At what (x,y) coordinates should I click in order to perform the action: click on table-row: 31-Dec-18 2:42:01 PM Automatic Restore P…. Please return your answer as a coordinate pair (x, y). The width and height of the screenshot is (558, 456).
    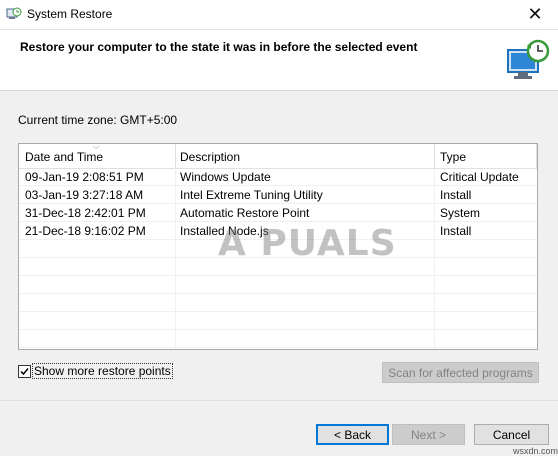
    Looking at the image, I should click on (278, 213).